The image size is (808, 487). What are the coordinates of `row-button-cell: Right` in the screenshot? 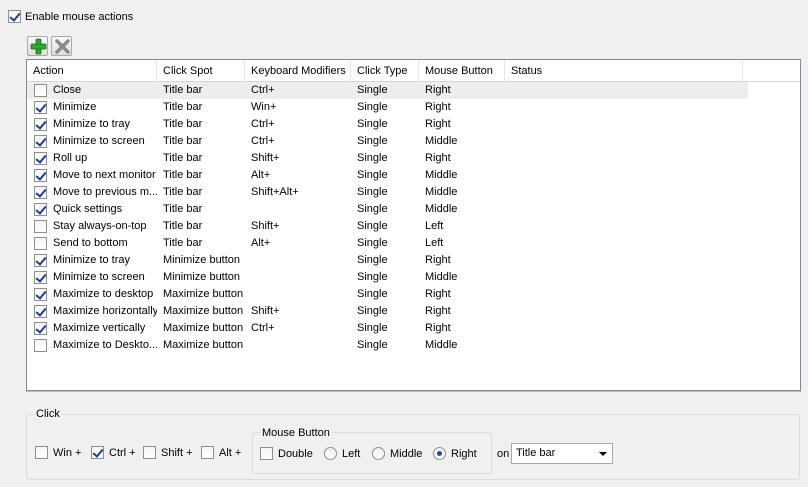 It's located at (438, 90).